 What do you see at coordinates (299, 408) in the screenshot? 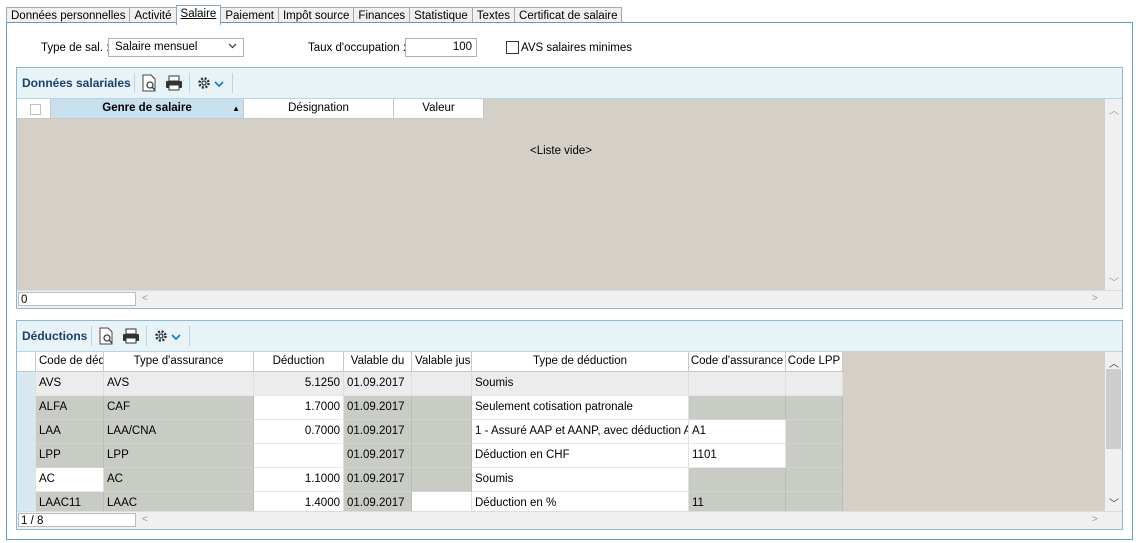
I see `deduction-cell-deduction: 1.7000` at bounding box center [299, 408].